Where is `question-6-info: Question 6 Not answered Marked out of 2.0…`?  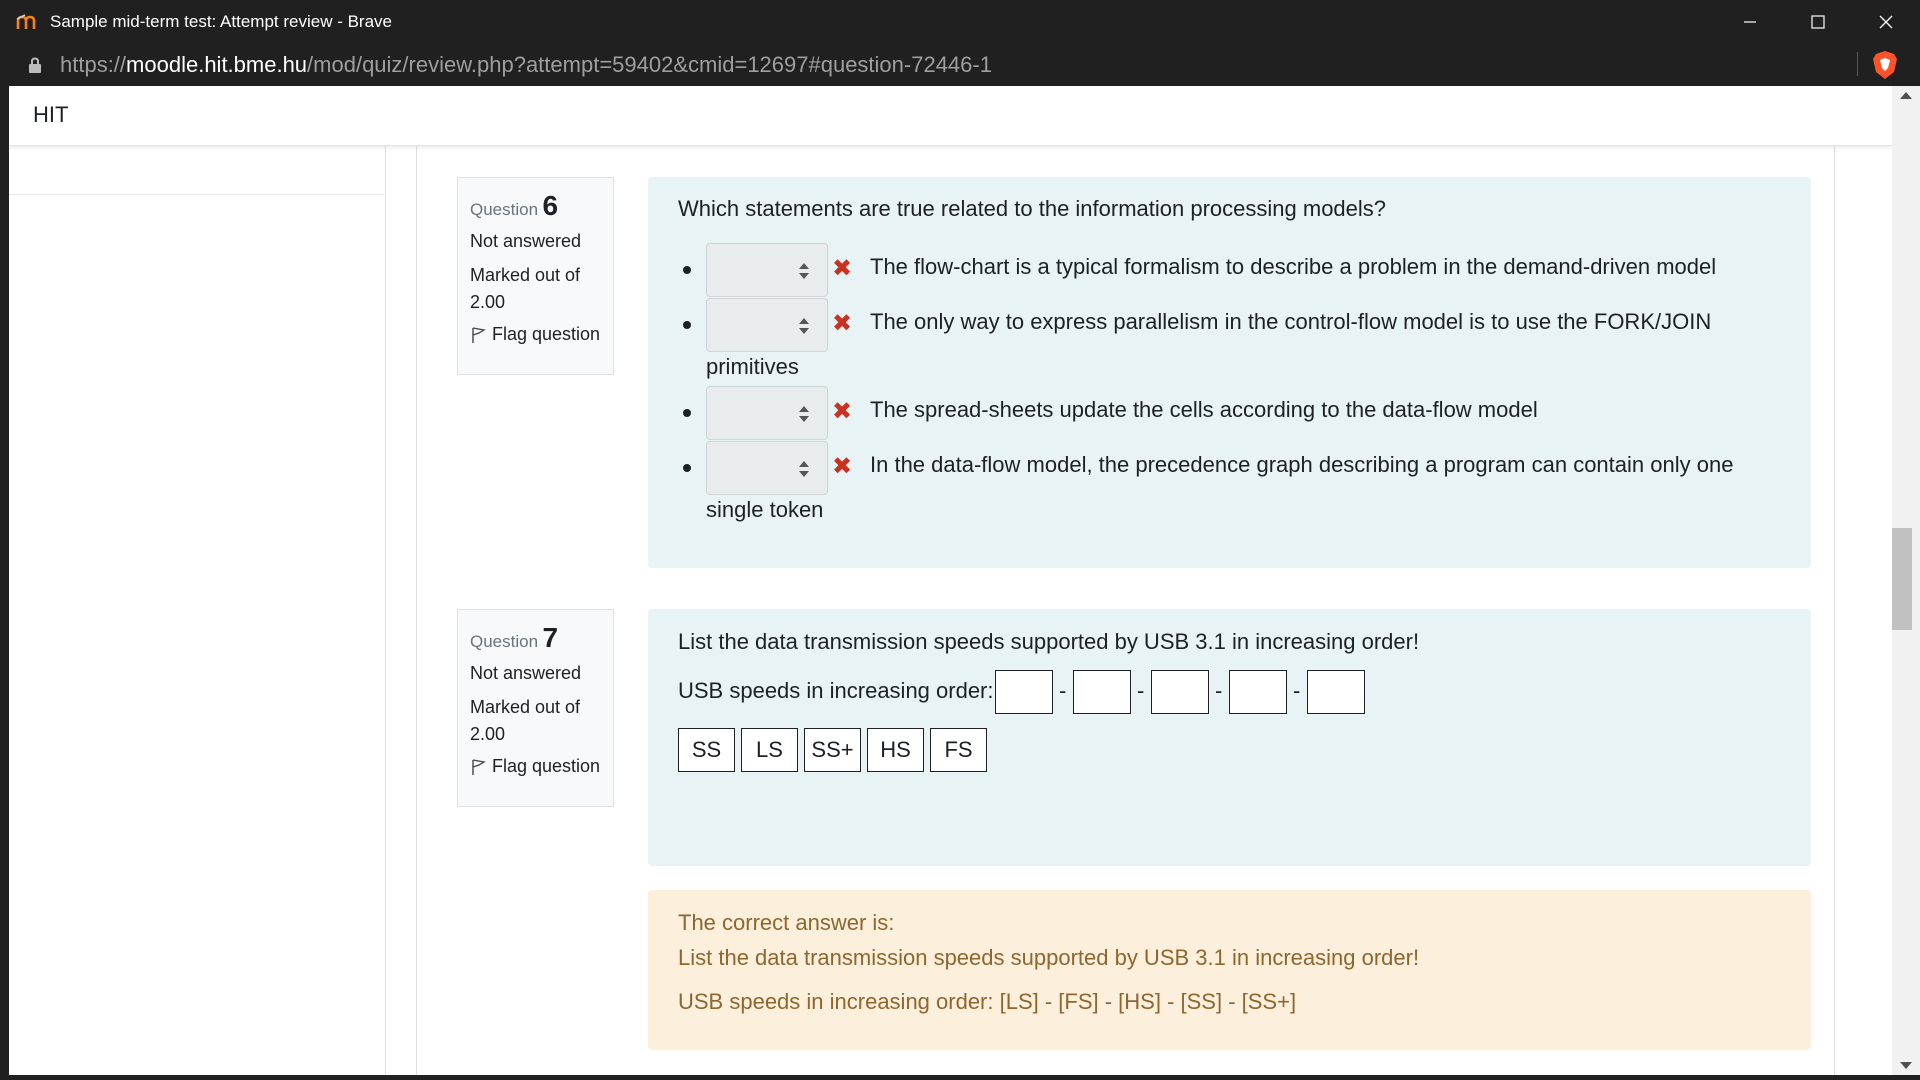 question-6-info: Question 6 Not answered Marked out of 2.0… is located at coordinates (535, 276).